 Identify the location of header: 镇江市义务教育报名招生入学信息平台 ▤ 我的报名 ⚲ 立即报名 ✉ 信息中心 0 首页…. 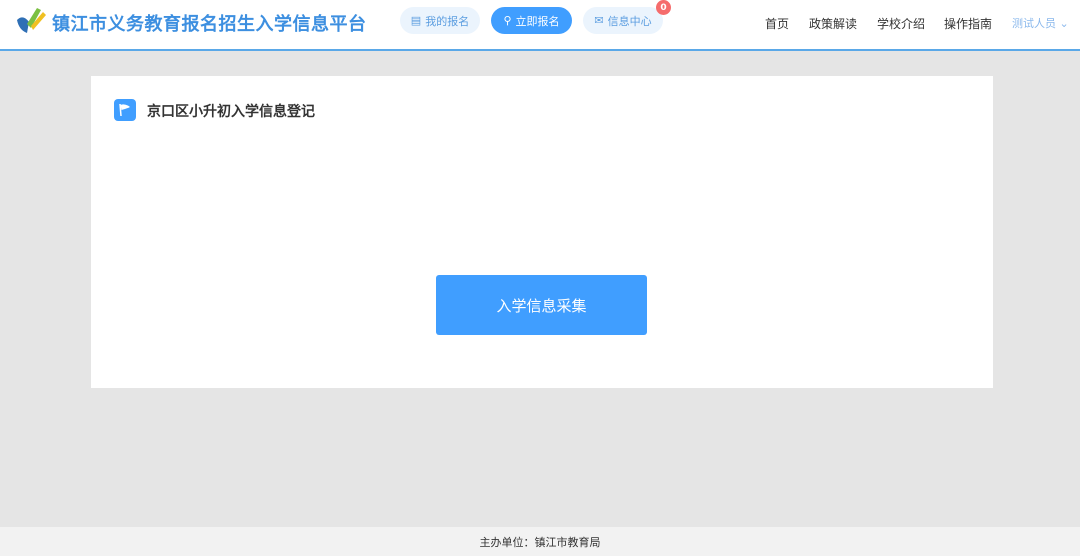
(540, 25).